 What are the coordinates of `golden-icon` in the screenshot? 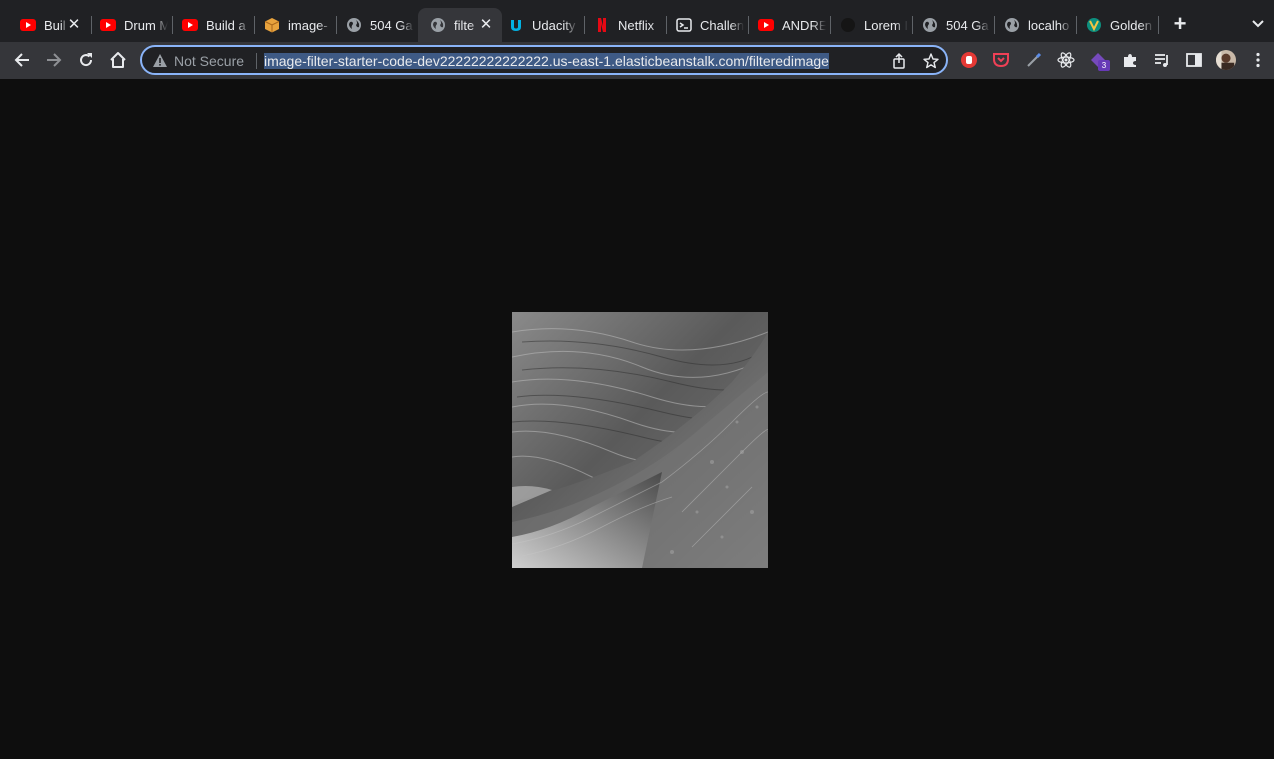 It's located at (1094, 25).